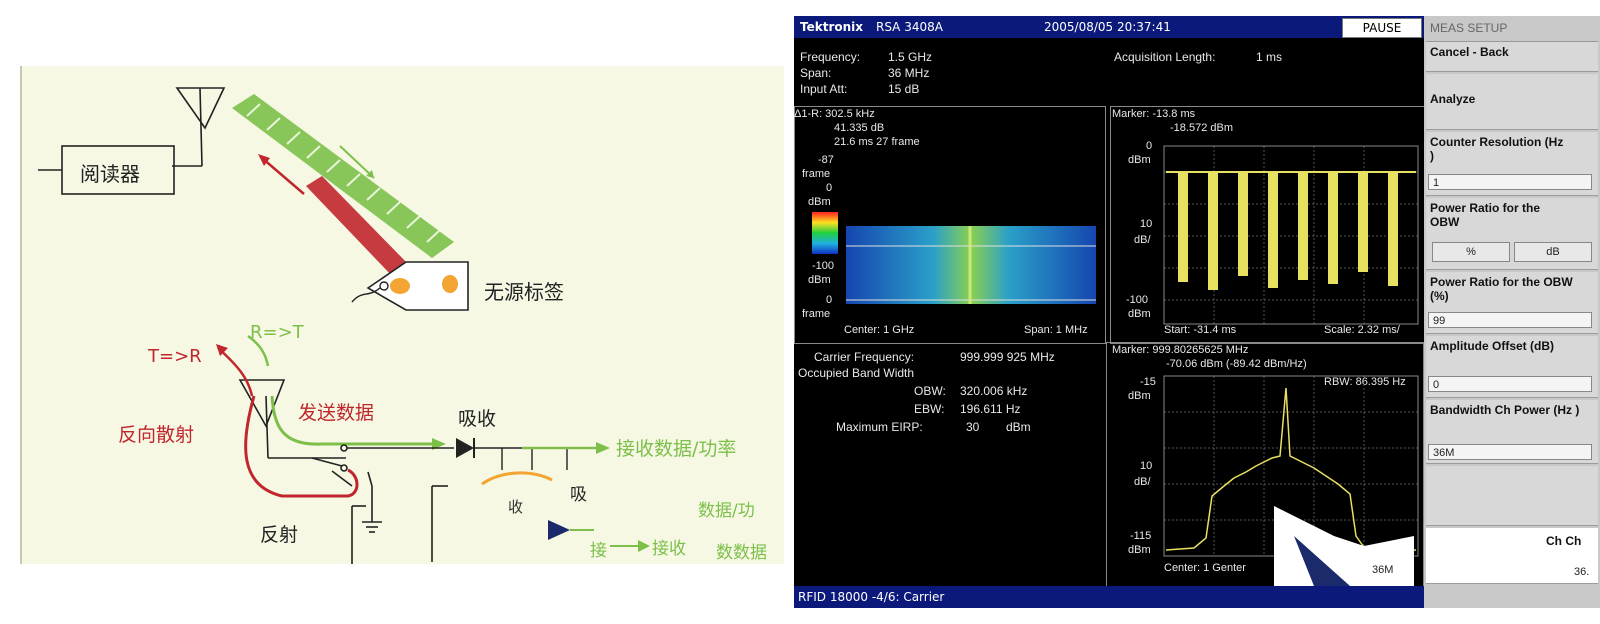 This screenshot has height=624, width=1600. Describe the element at coordinates (1383, 570) in the screenshot. I see `menu-fragment-36m: 36M` at that location.